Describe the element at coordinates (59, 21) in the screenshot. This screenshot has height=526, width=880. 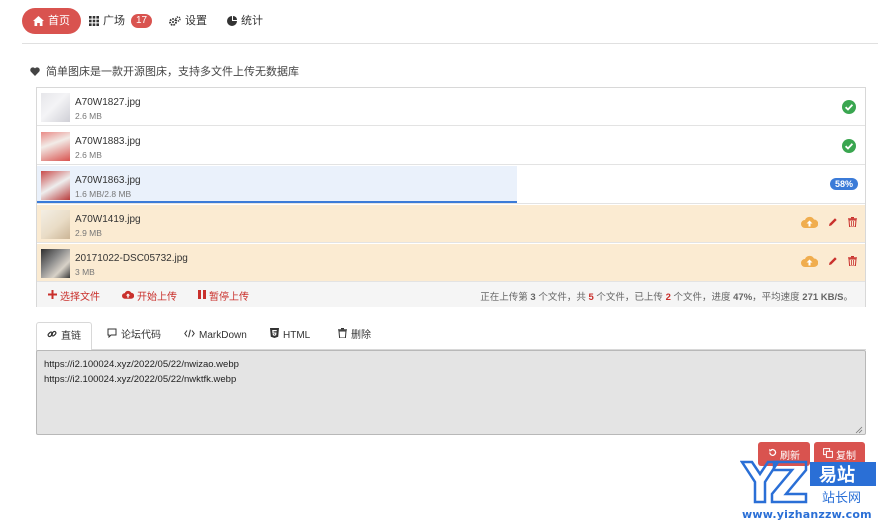
I see `nav-home-label: 首页` at that location.